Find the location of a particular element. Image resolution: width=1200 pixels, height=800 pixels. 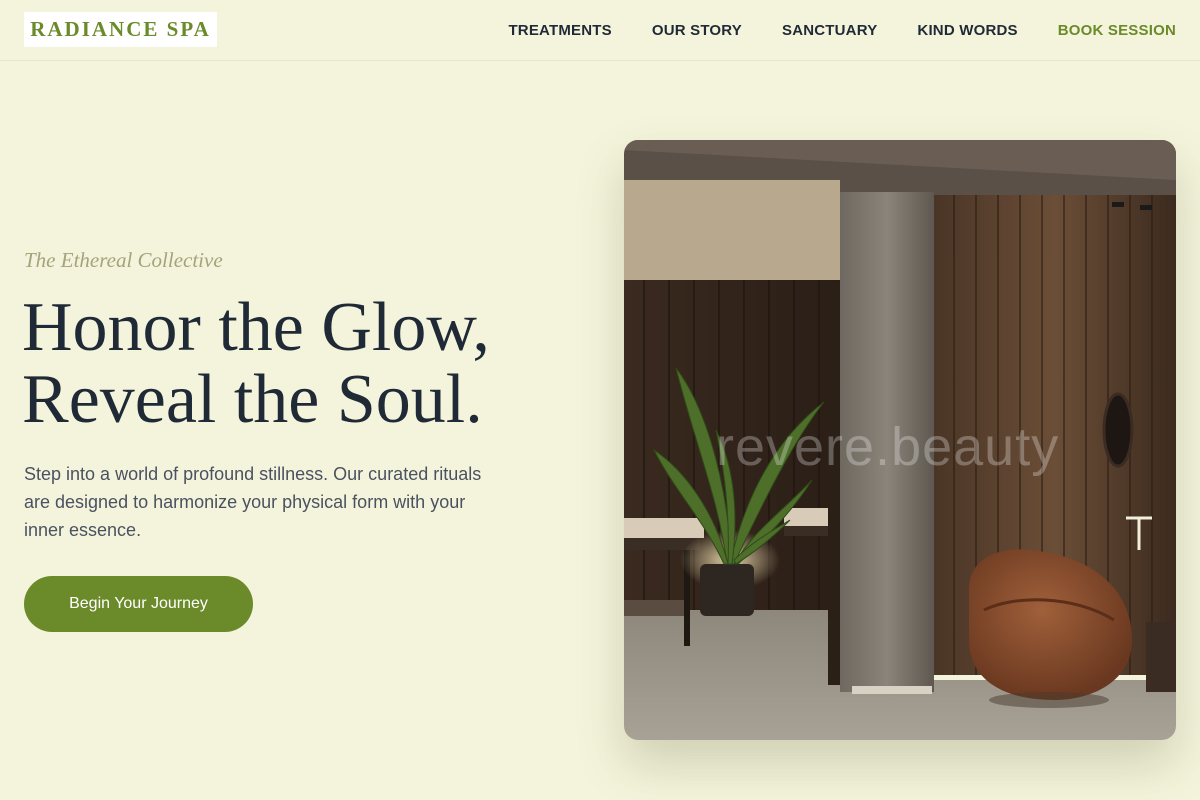

logo: RADIANCE SPA is located at coordinates (120, 29).